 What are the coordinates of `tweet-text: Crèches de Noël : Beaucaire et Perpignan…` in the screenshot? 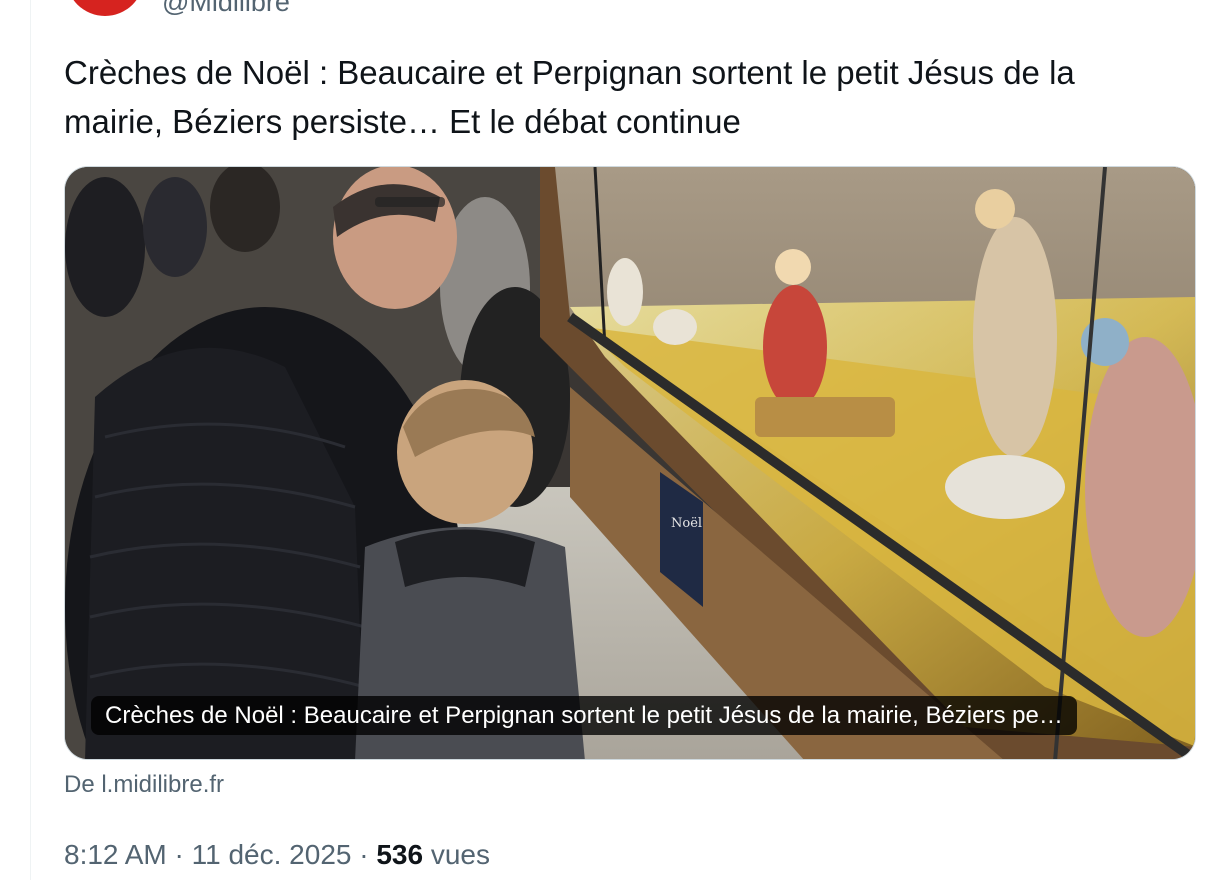 It's located at (569, 97).